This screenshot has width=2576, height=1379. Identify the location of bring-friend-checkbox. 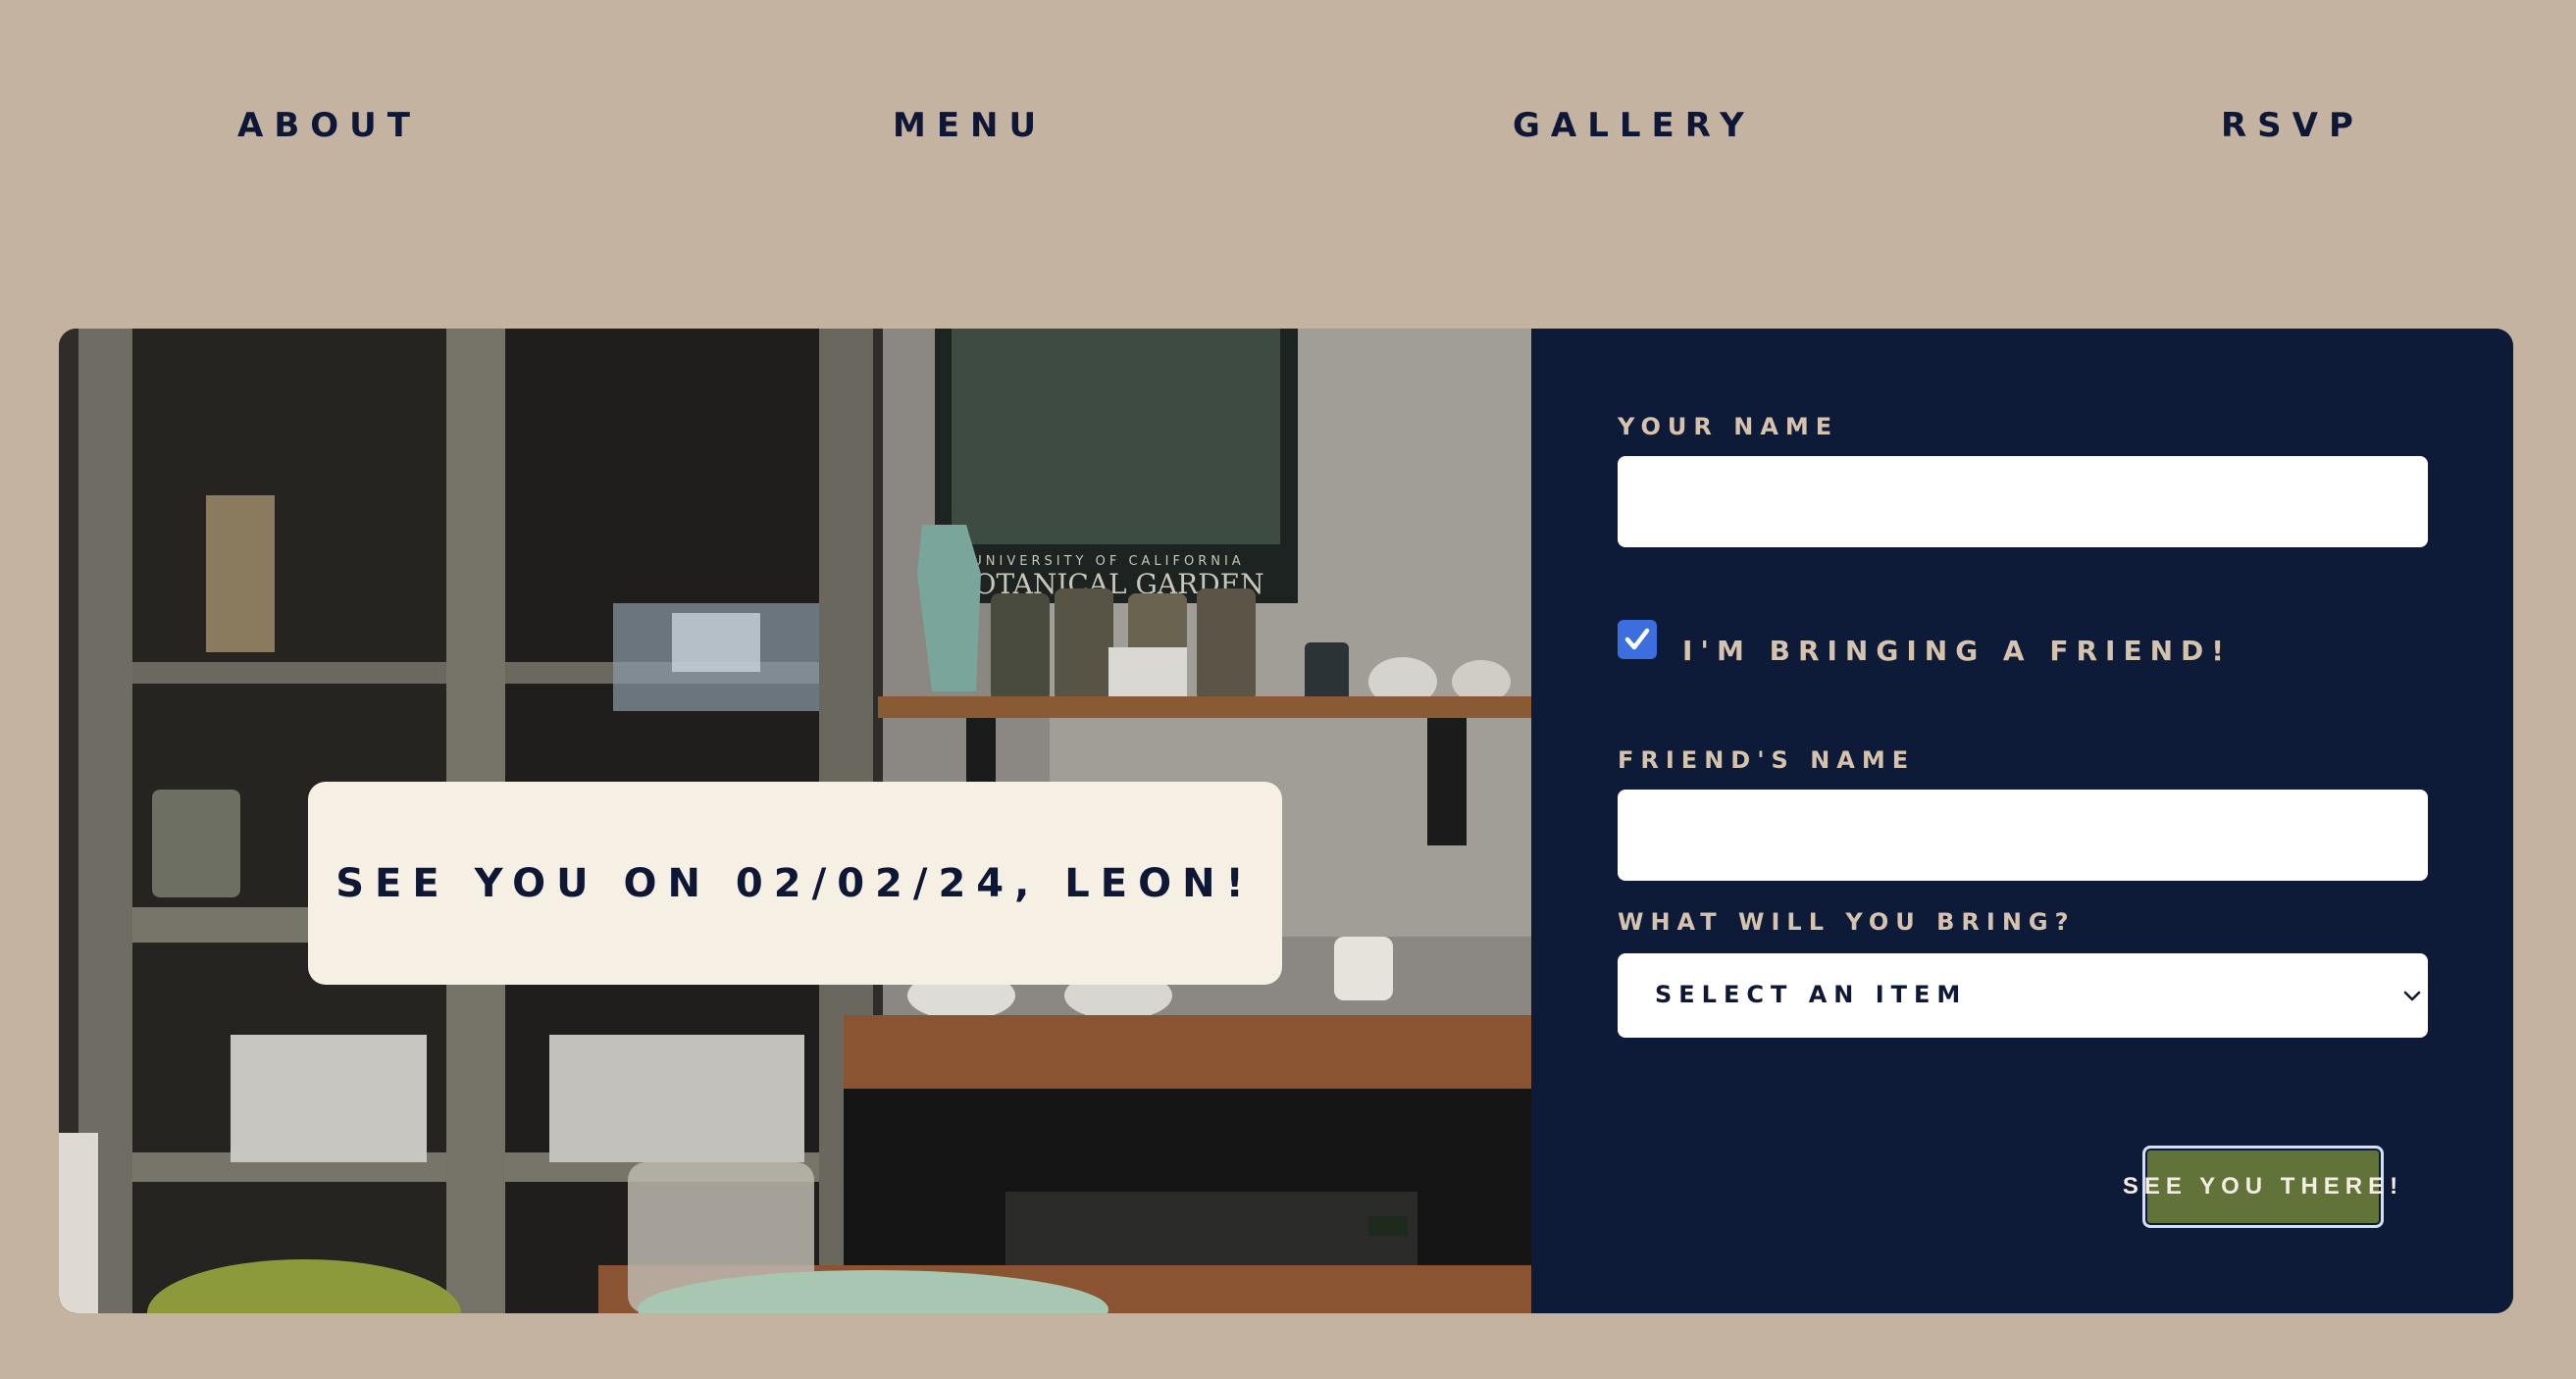
(1637, 640).